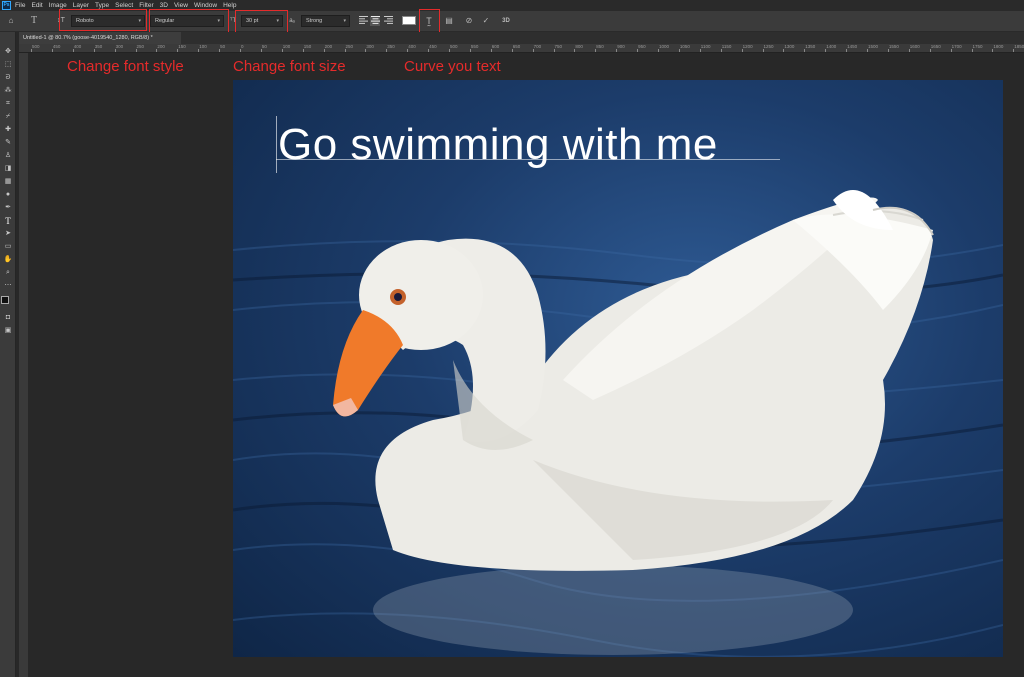  What do you see at coordinates (276, 144) in the screenshot?
I see `text-cursor` at bounding box center [276, 144].